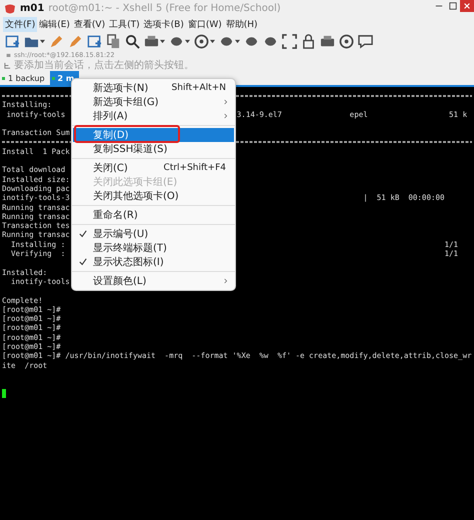 Image resolution: width=474 pixels, height=520 pixels. What do you see at coordinates (199, 88) in the screenshot?
I see `shortcut-text: Shift+Alt+N` at bounding box center [199, 88].